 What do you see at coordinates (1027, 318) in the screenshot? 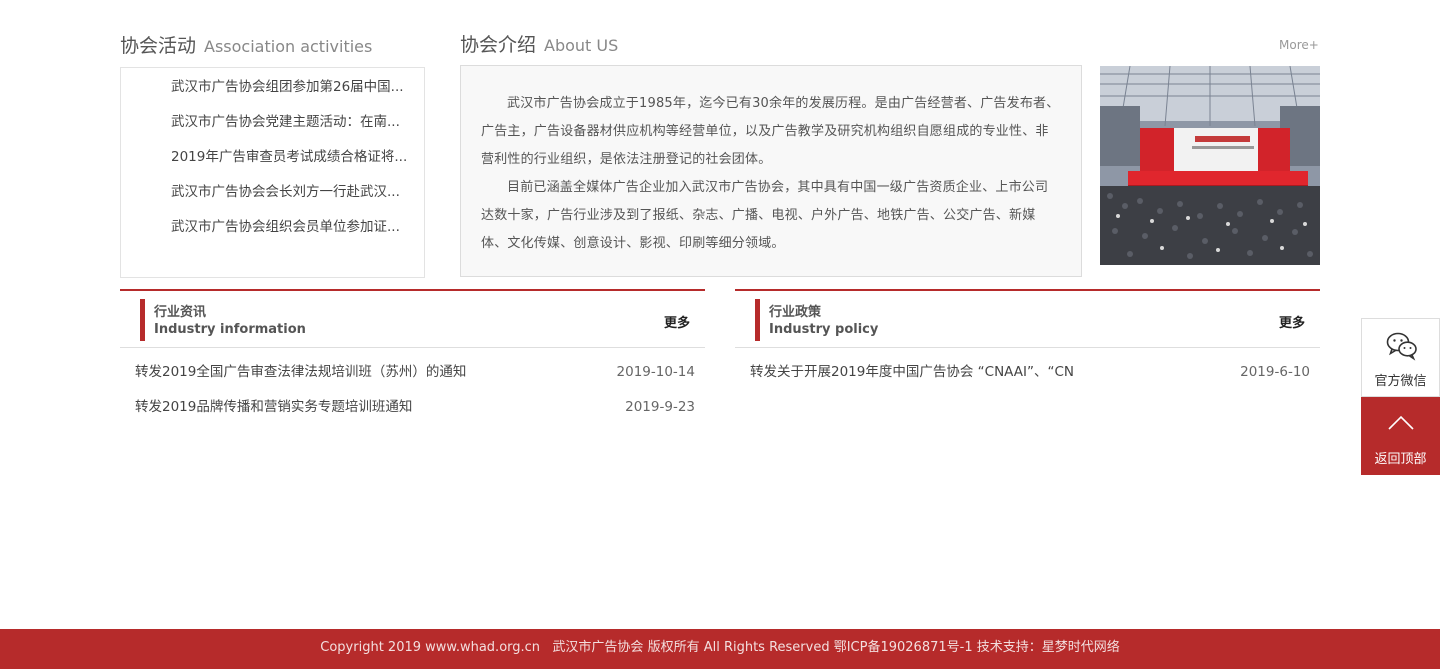
I see `industry-policy-header: 行业政策 Industry policy 更多` at bounding box center [1027, 318].